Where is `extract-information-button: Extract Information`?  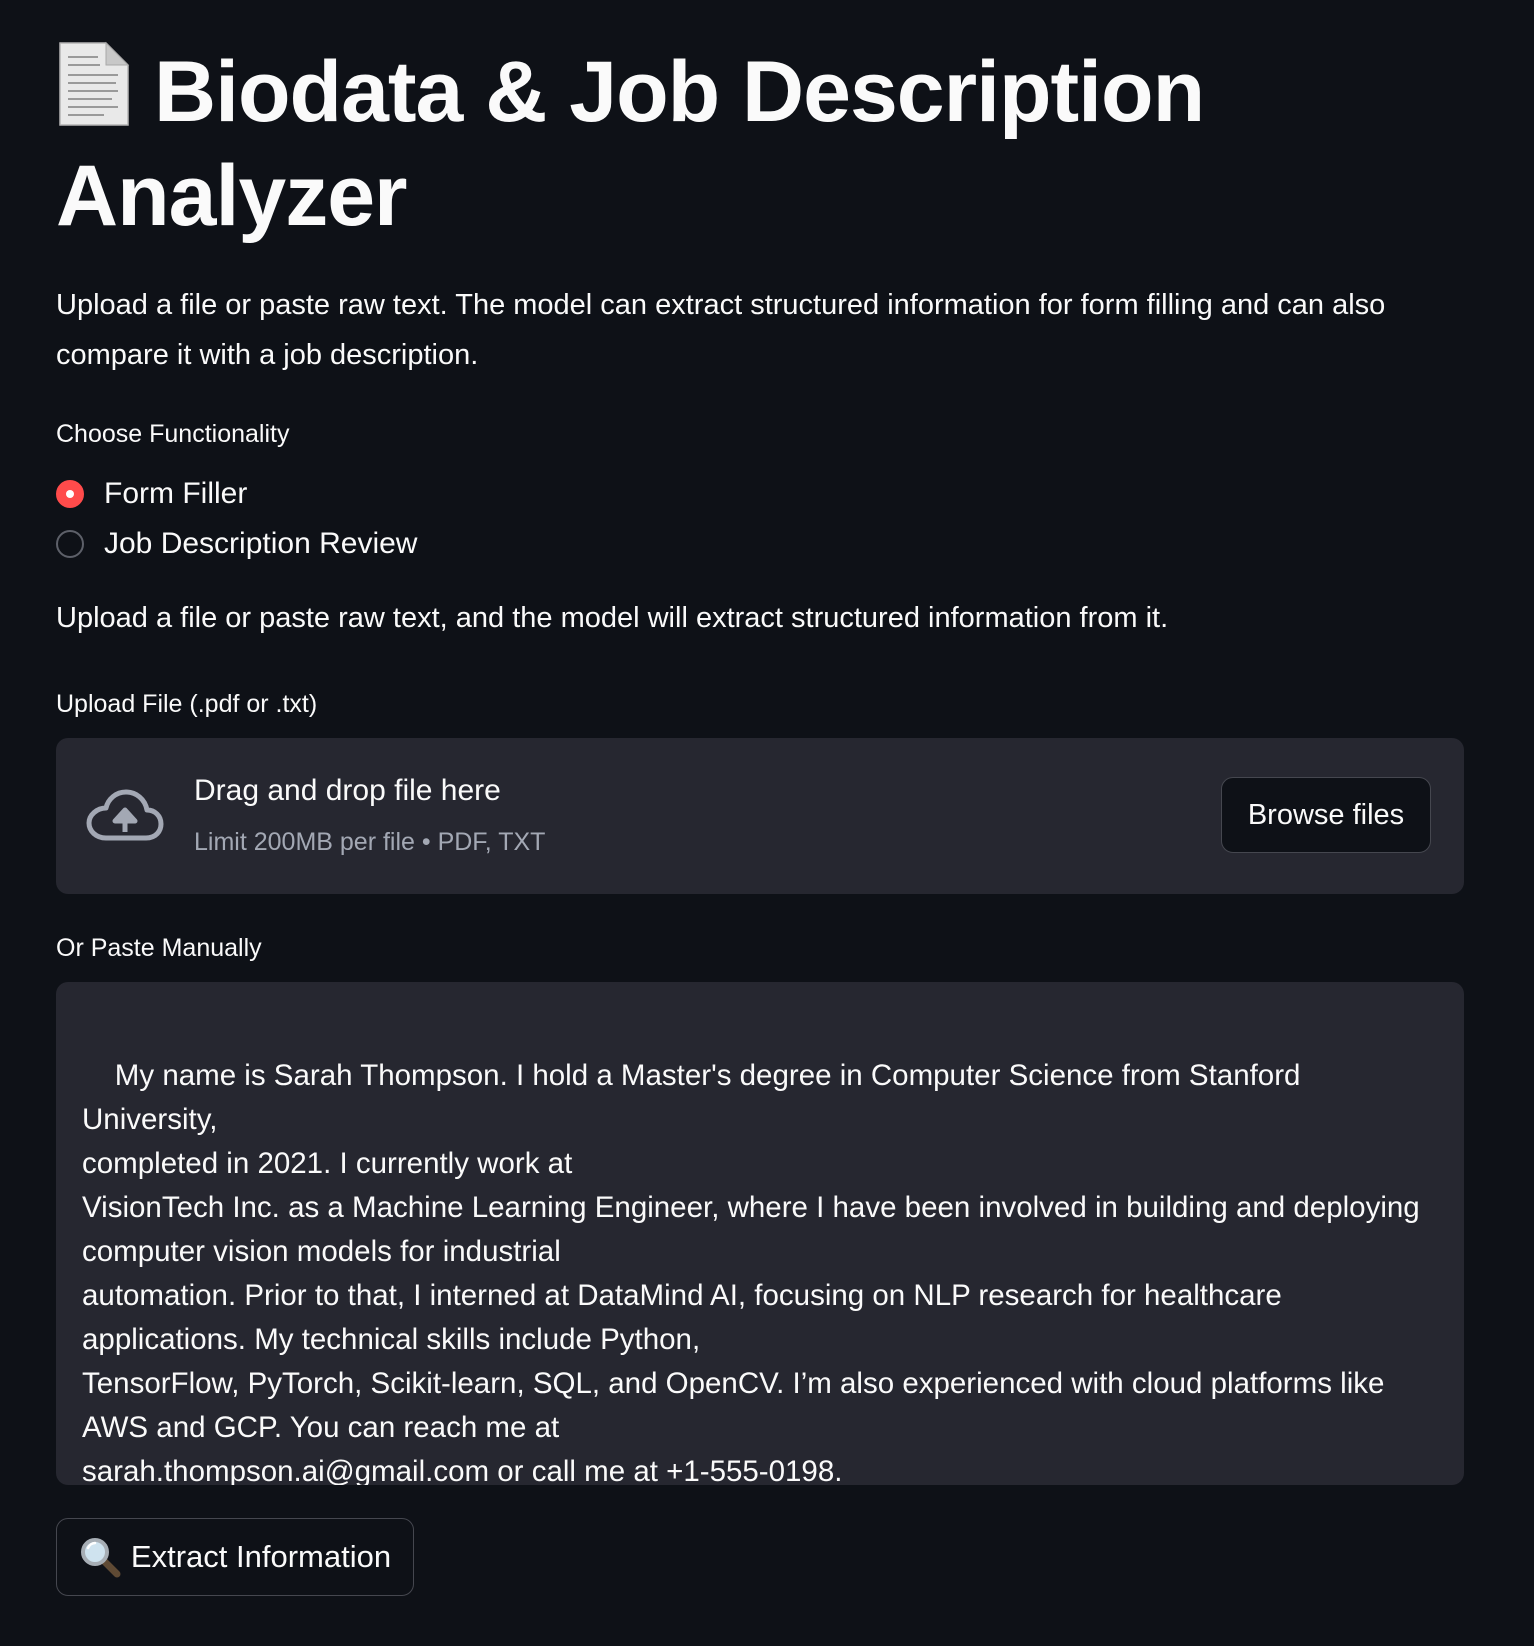
extract-information-button: Extract Information is located at coordinates (235, 1557).